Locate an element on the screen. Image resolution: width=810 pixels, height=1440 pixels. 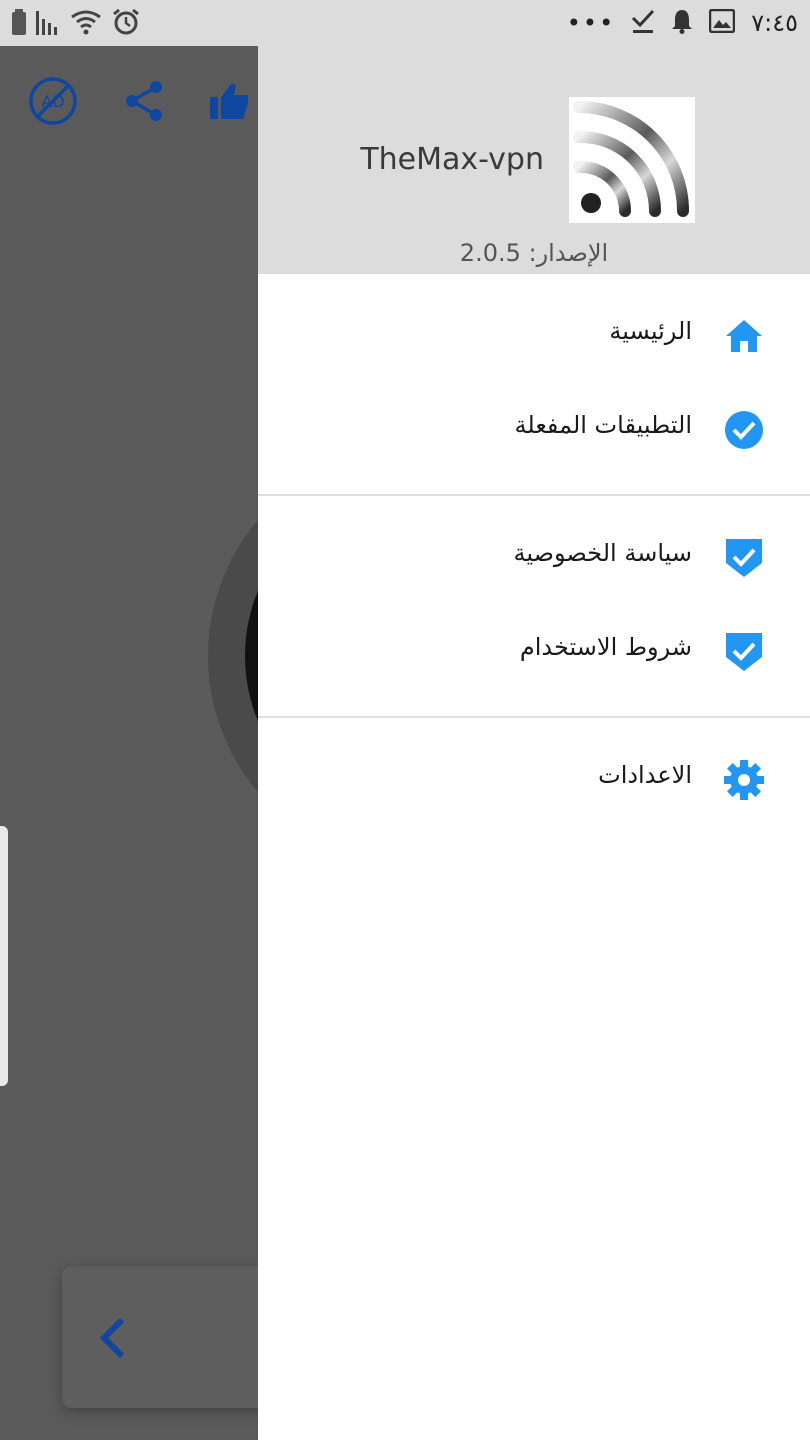
signal-icon is located at coordinates (48, 24).